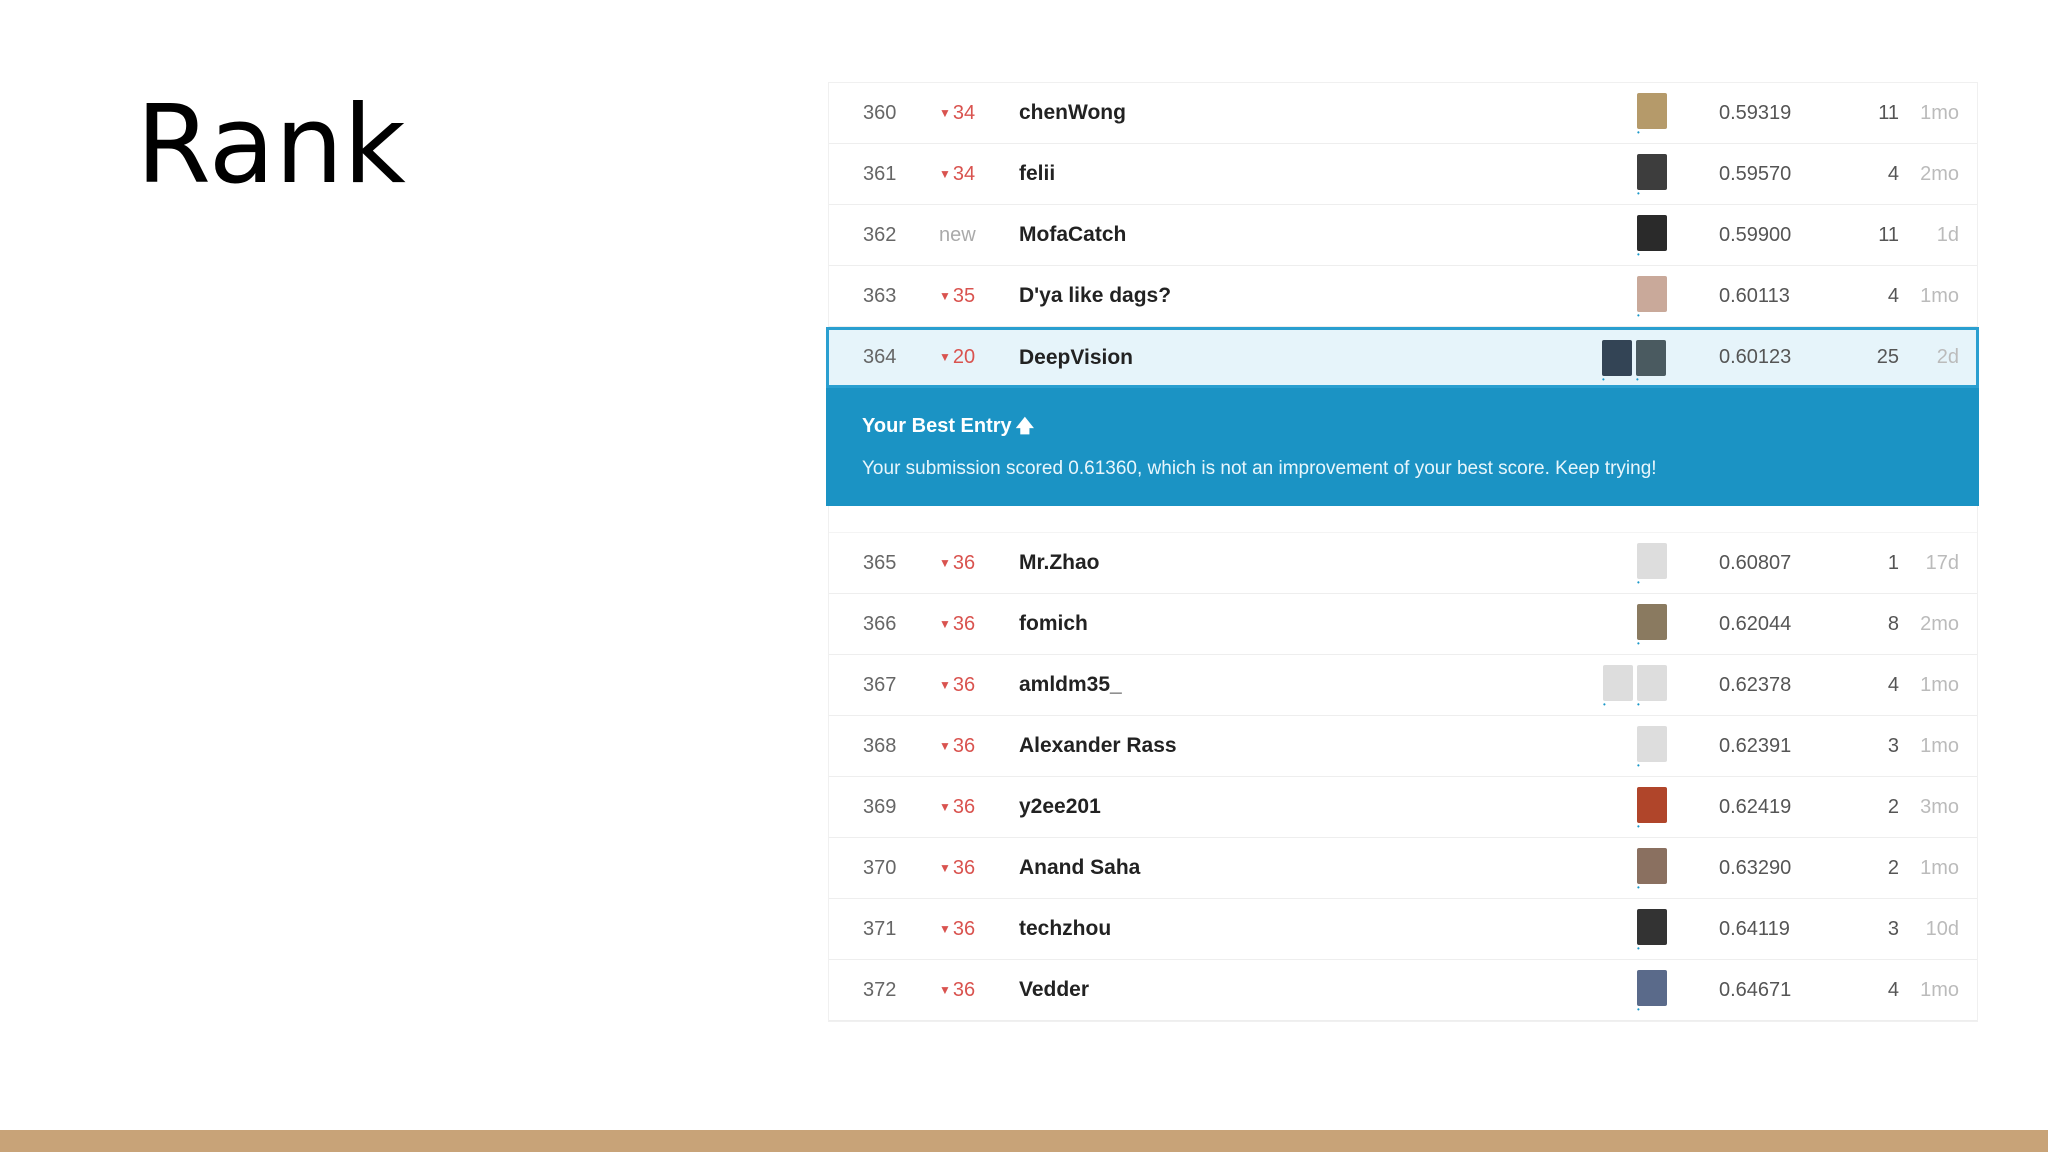 The height and width of the screenshot is (1152, 2048). I want to click on entries-count: 2, so click(1893, 807).